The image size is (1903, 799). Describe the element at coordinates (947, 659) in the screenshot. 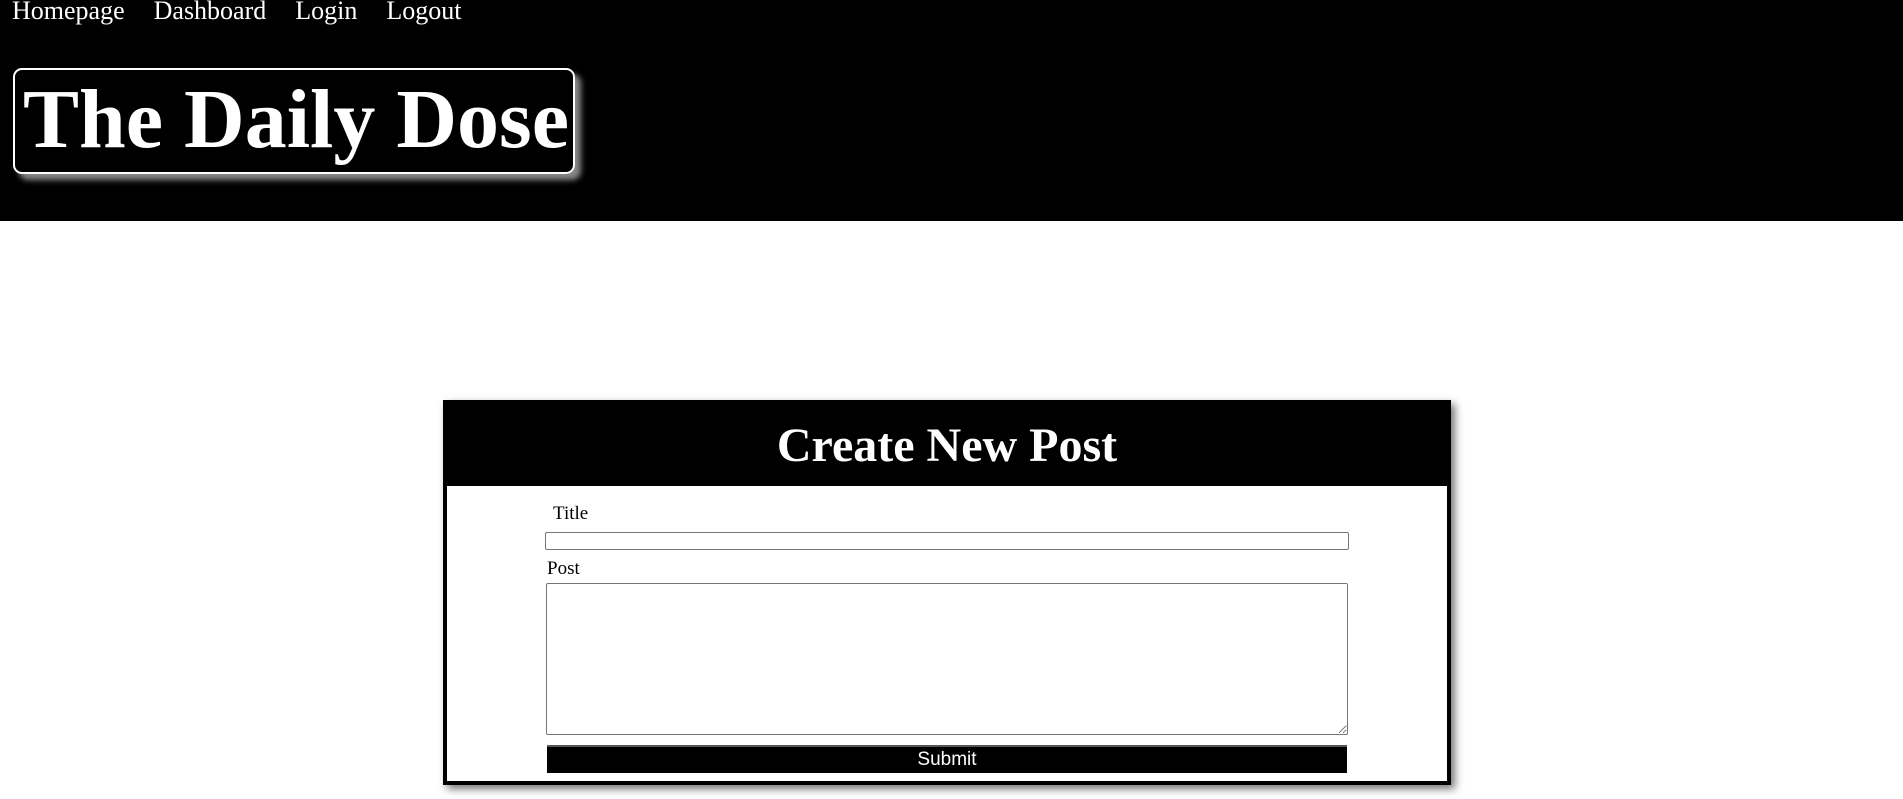

I see `post-textarea` at that location.